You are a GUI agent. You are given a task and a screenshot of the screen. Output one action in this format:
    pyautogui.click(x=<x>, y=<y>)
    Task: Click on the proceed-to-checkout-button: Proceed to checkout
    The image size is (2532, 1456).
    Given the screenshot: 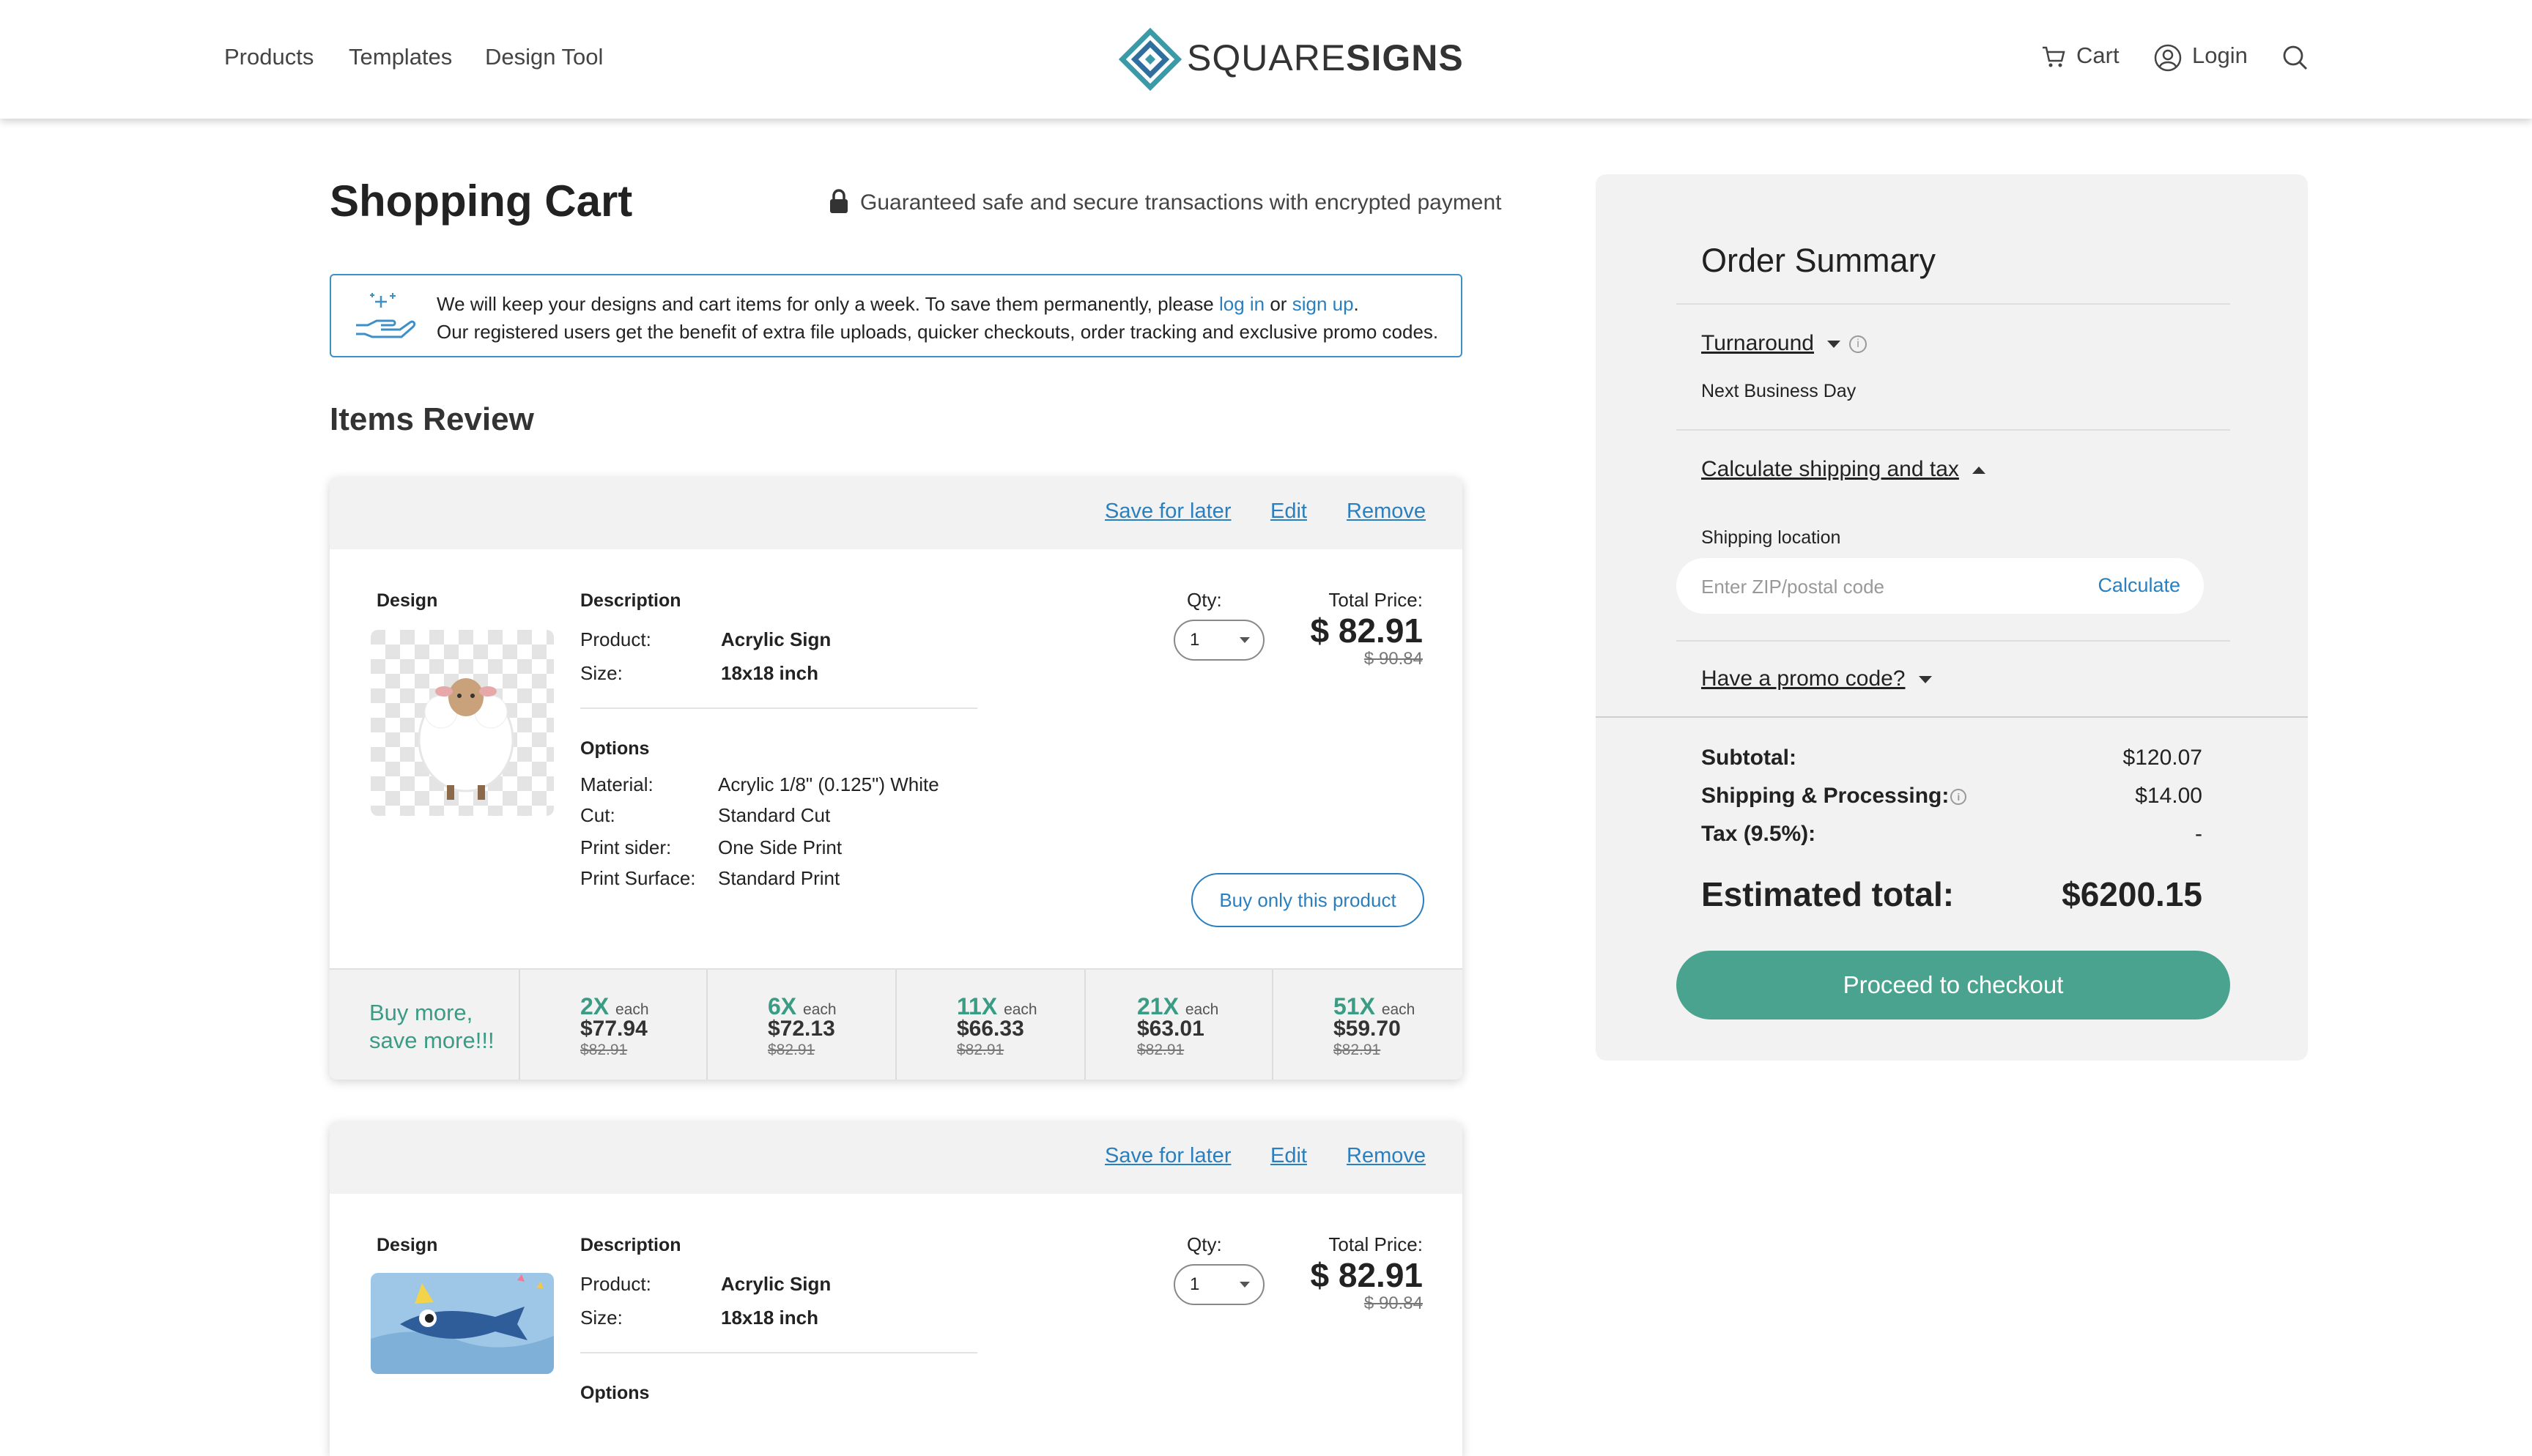 What is the action you would take?
    pyautogui.click(x=1953, y=985)
    